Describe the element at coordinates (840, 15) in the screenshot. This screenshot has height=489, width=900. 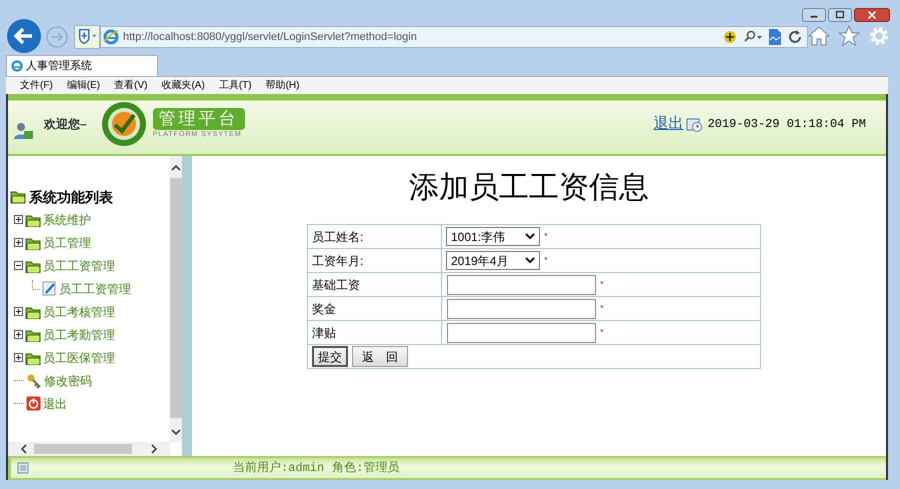
I see `maximize-button` at that location.